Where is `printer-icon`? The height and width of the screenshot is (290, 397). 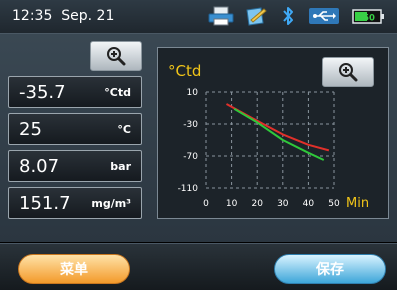 printer-icon is located at coordinates (221, 16).